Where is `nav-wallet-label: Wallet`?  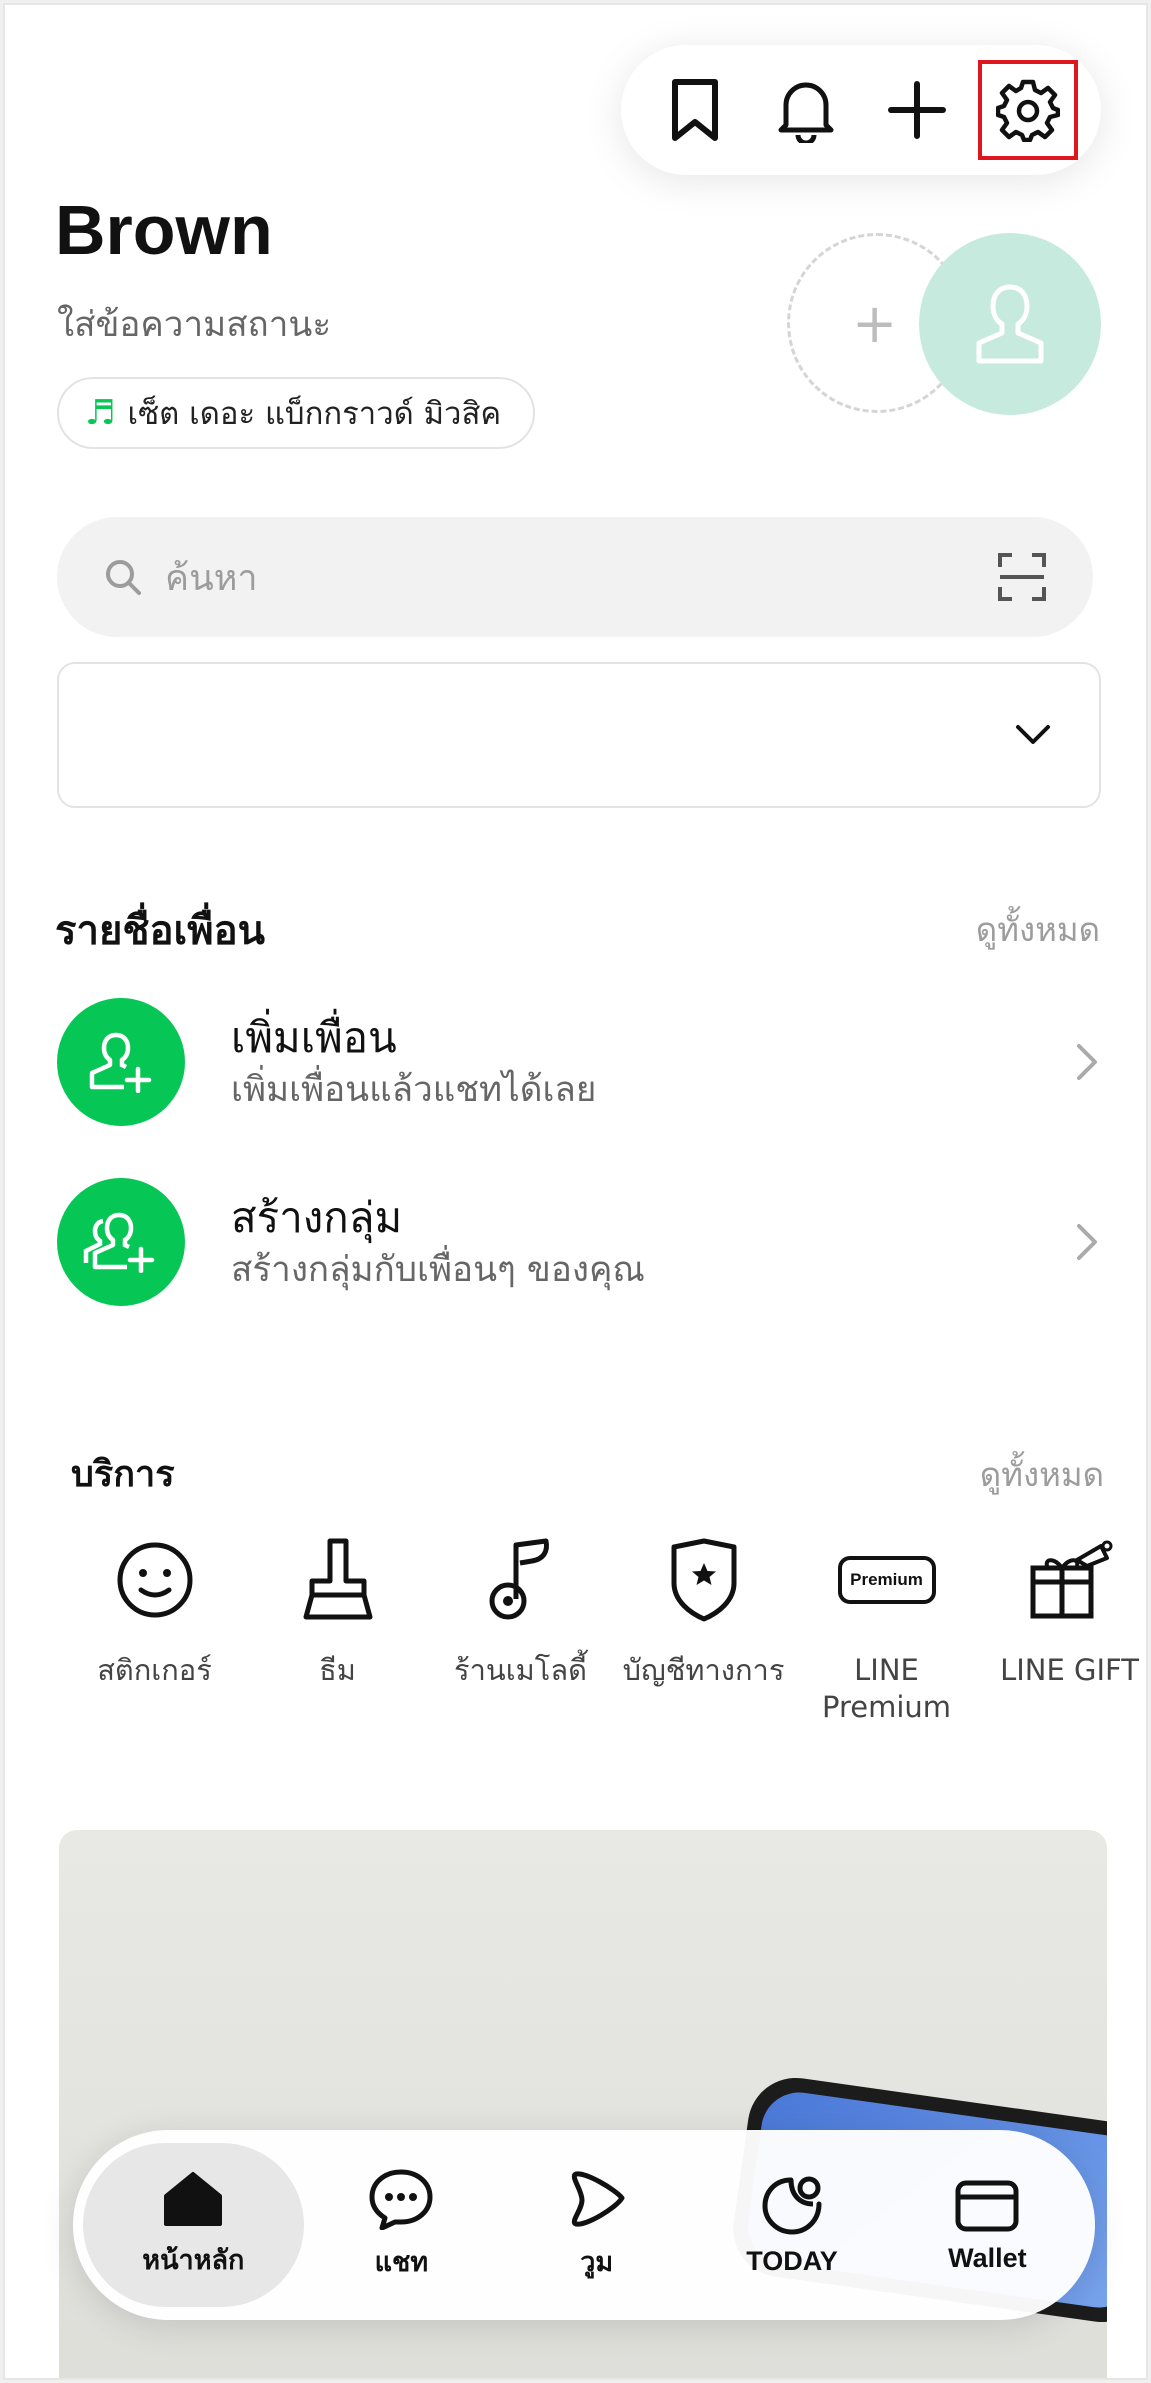 nav-wallet-label: Wallet is located at coordinates (987, 2257).